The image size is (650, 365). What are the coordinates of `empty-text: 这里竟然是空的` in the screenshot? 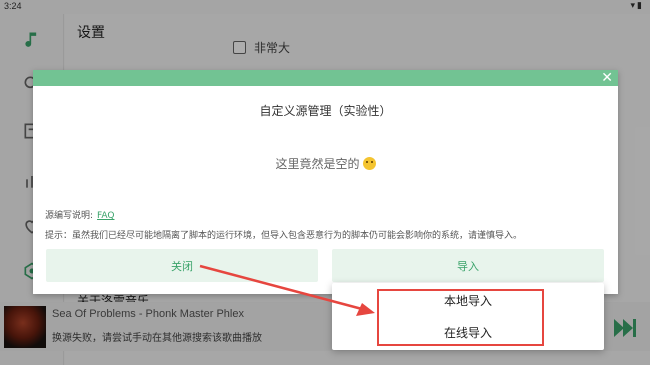 It's located at (317, 164).